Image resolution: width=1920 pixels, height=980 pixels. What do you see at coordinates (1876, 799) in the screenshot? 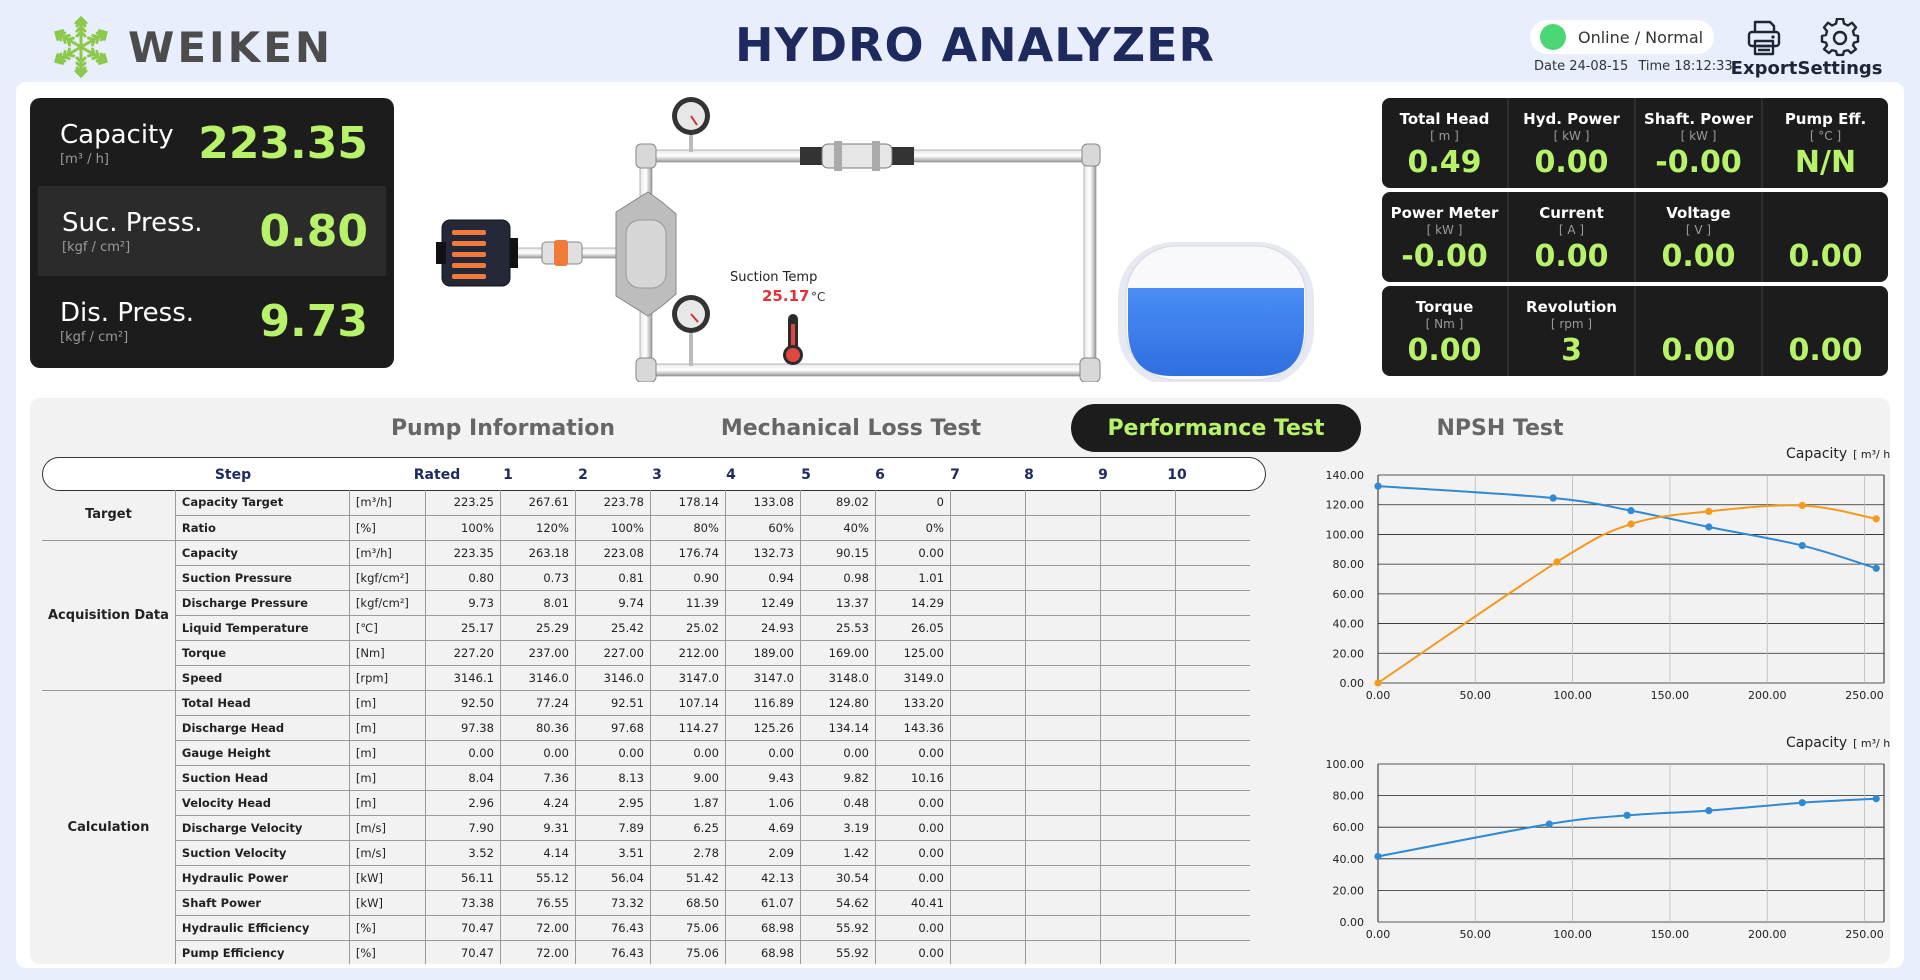
I see `series-1-point` at bounding box center [1876, 799].